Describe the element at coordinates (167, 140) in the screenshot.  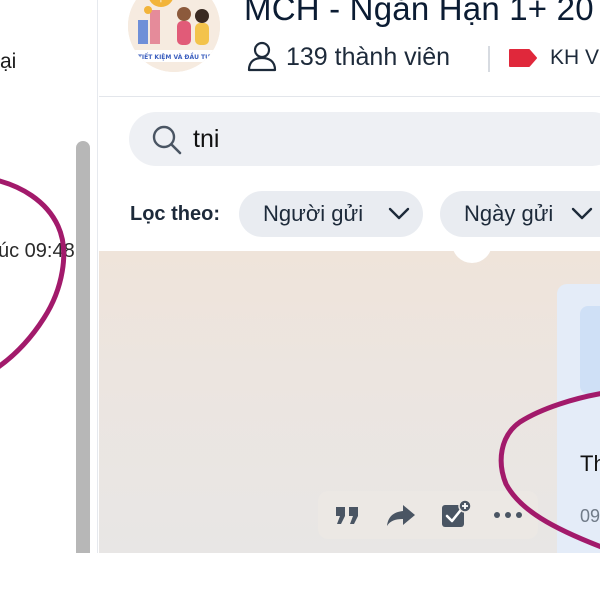
I see `search-icon` at that location.